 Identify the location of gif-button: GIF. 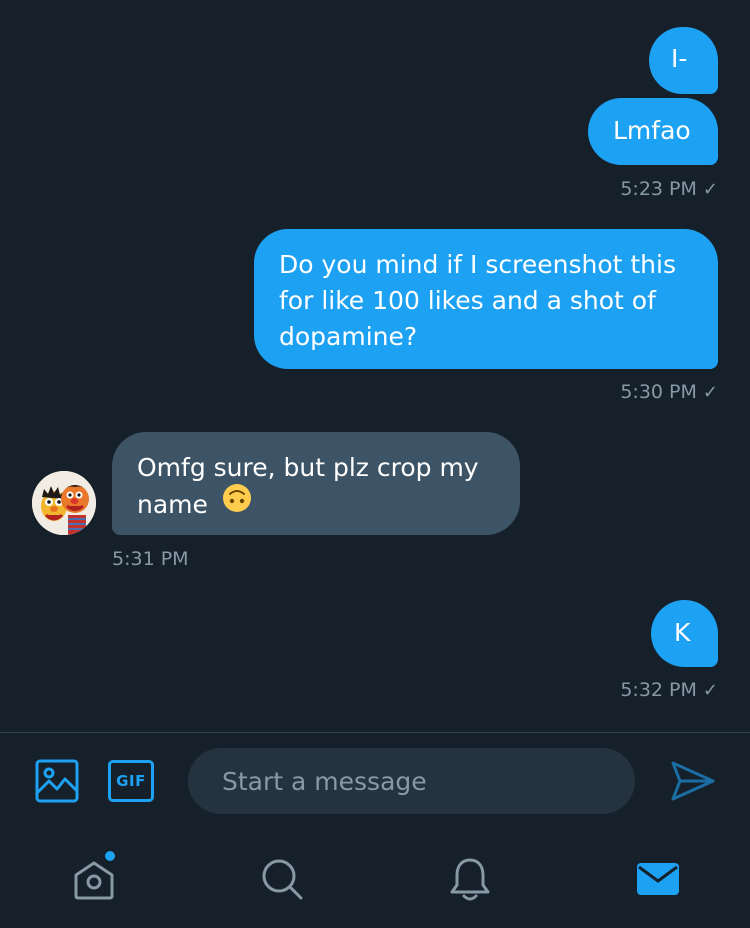
(131, 781).